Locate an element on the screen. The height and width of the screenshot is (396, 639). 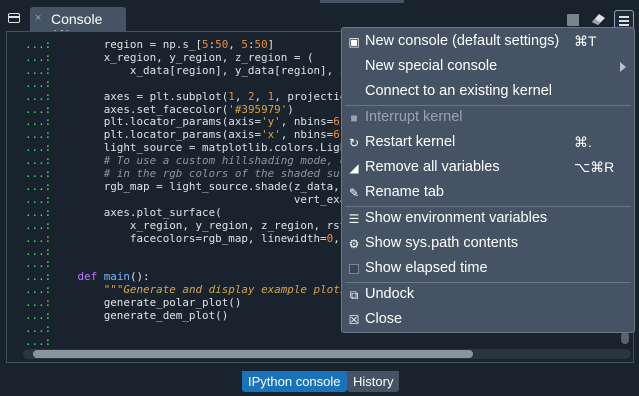
code-line: ...: region = np.s_[5:50, 5:50] is located at coordinates (149, 44).